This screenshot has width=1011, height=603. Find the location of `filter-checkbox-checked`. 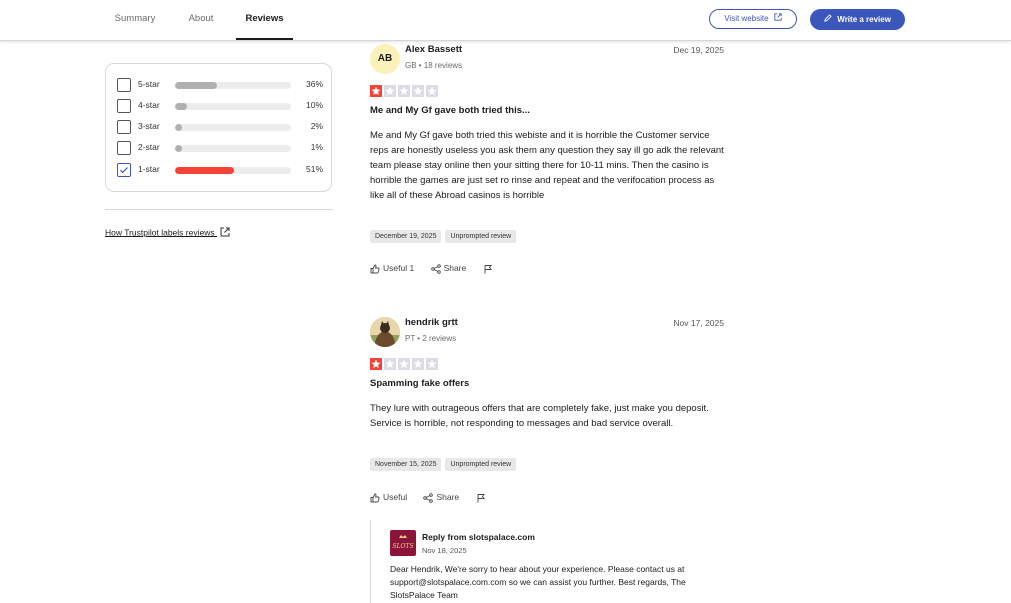

filter-checkbox-checked is located at coordinates (124, 170).